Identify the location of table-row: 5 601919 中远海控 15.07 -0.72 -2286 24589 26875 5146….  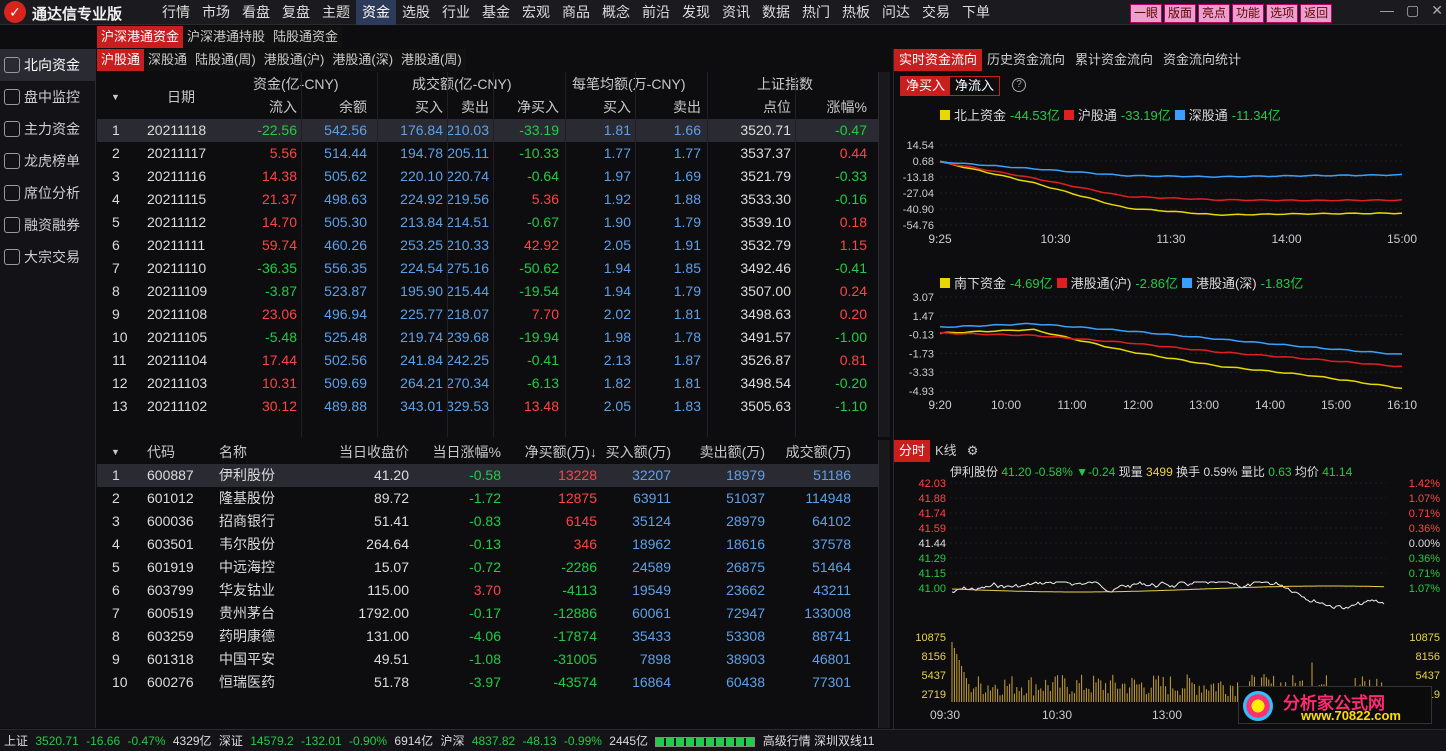
(493, 567).